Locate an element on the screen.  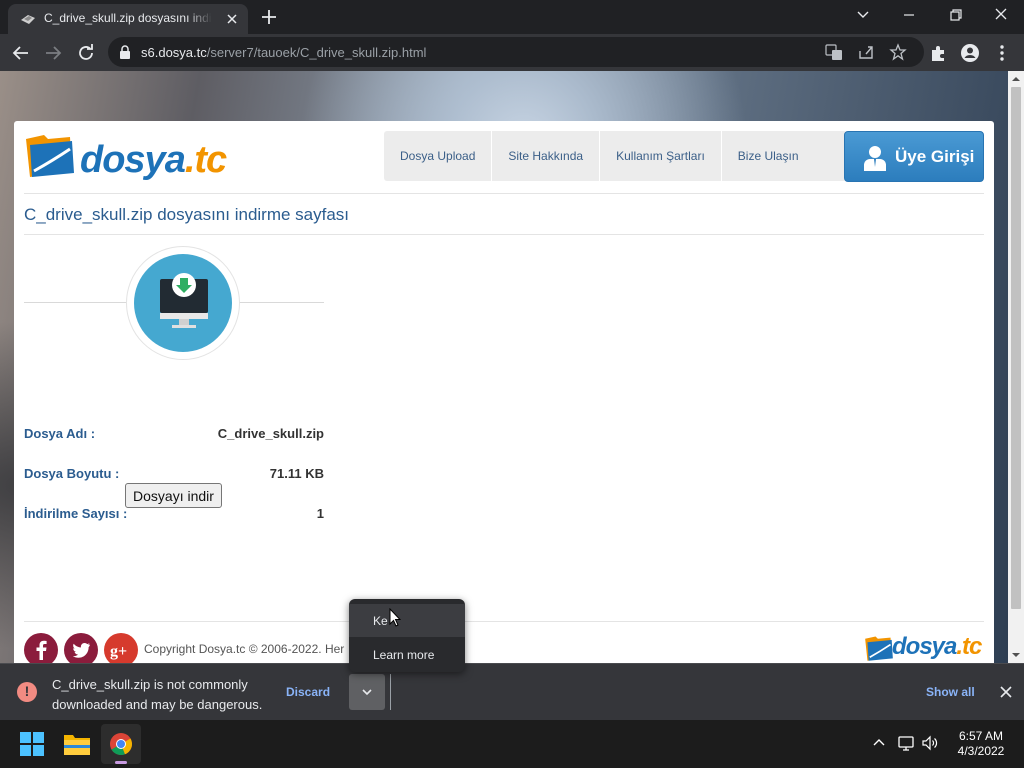
browser-tab: C_drive_skull.zip dosyasını indir - is located at coordinates (128, 19).